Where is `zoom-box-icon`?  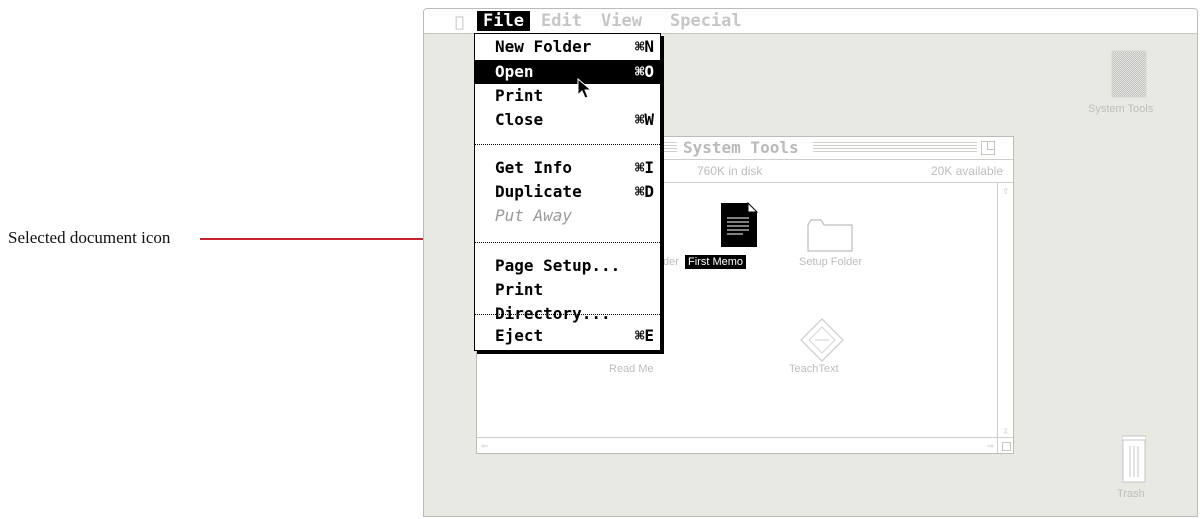 zoom-box-icon is located at coordinates (988, 148).